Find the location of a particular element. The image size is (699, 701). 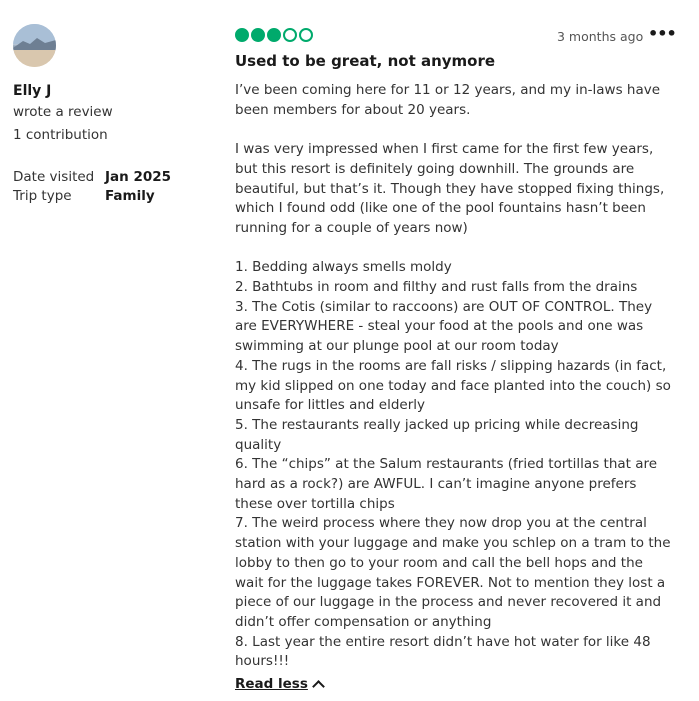

date-visited-row: Date visited Jan 2025 is located at coordinates (92, 177).